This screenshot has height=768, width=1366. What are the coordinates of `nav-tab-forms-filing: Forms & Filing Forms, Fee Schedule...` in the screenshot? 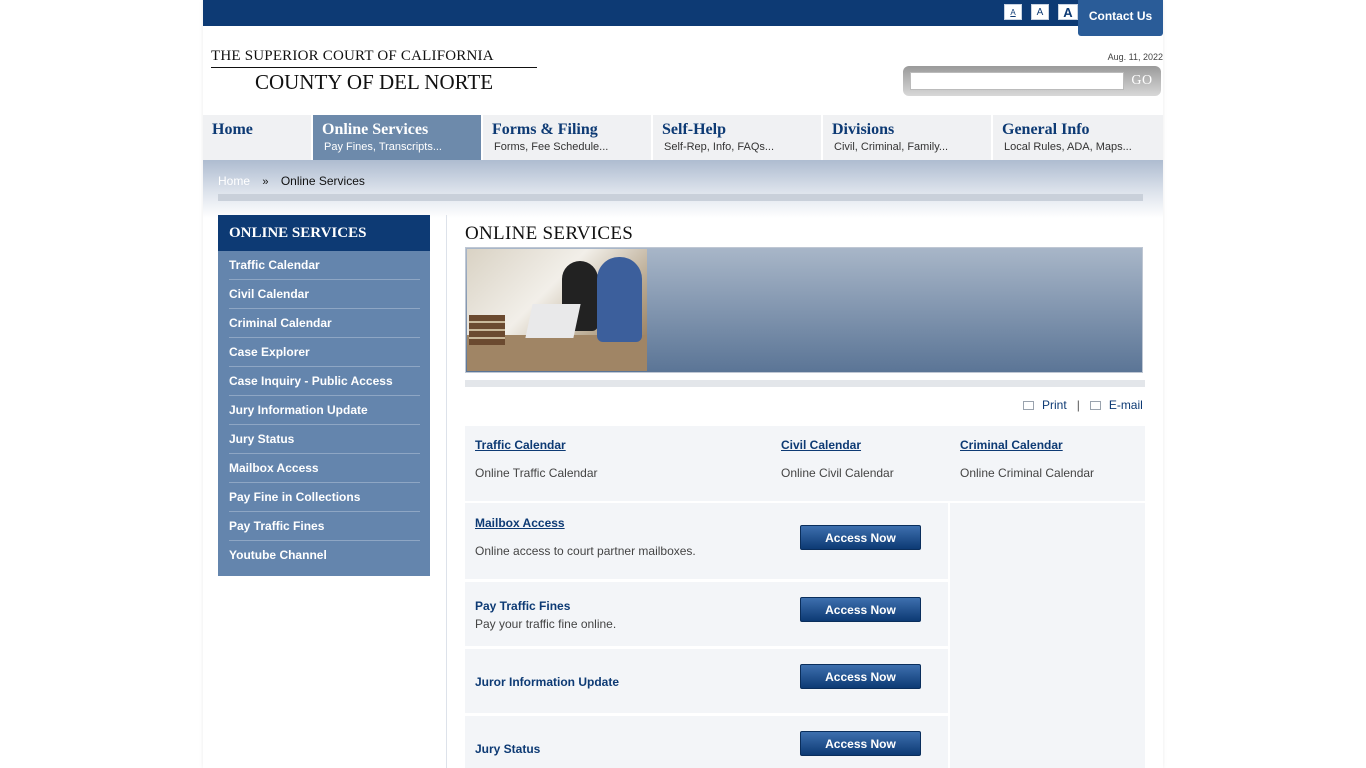 It's located at (568, 137).